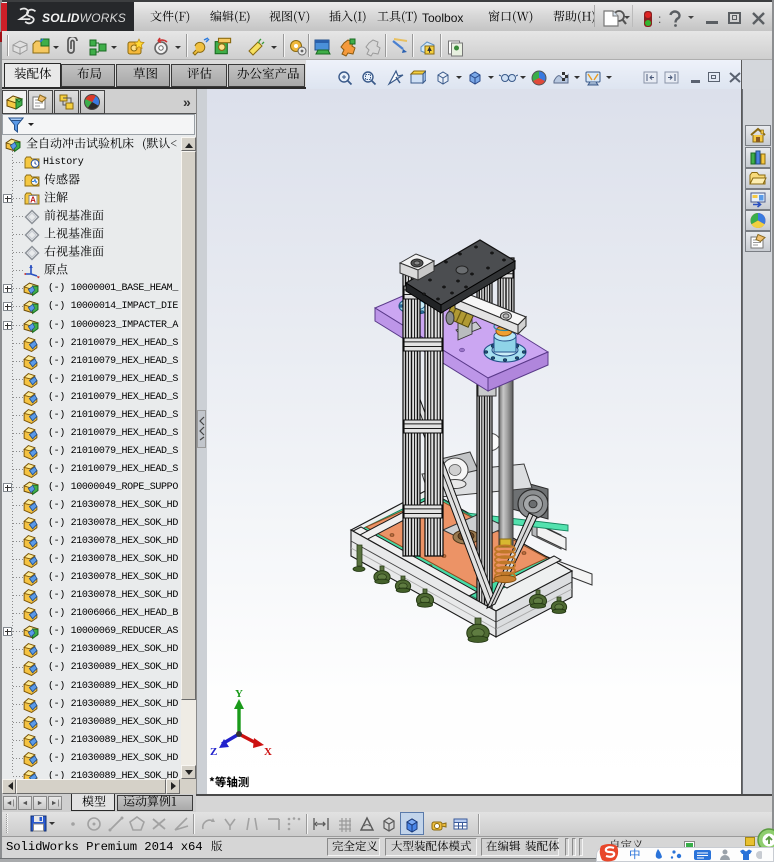 The image size is (774, 862). What do you see at coordinates (239, 694) in the screenshot?
I see `svg-text: Y` at bounding box center [239, 694].